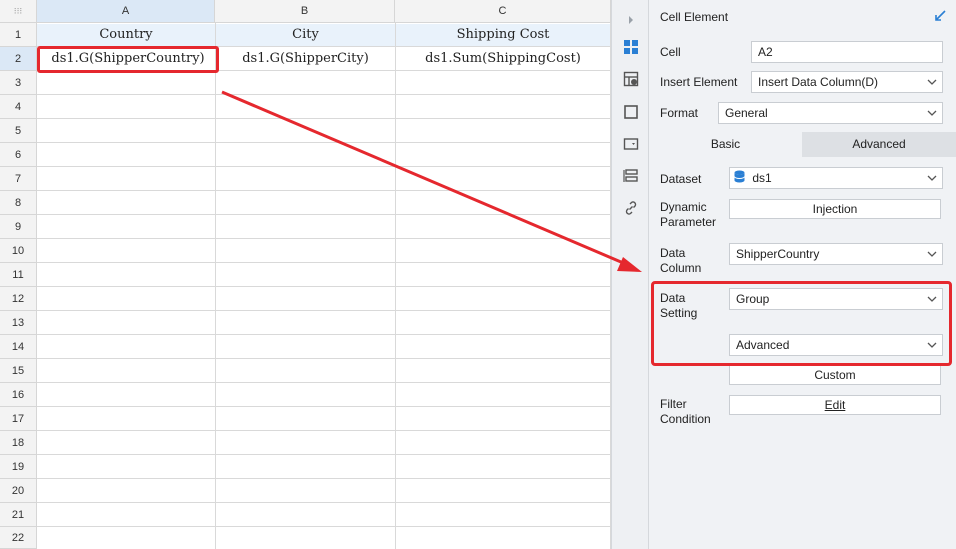 This screenshot has height=549, width=956. What do you see at coordinates (631, 144) in the screenshot?
I see `widget-icon` at bounding box center [631, 144].